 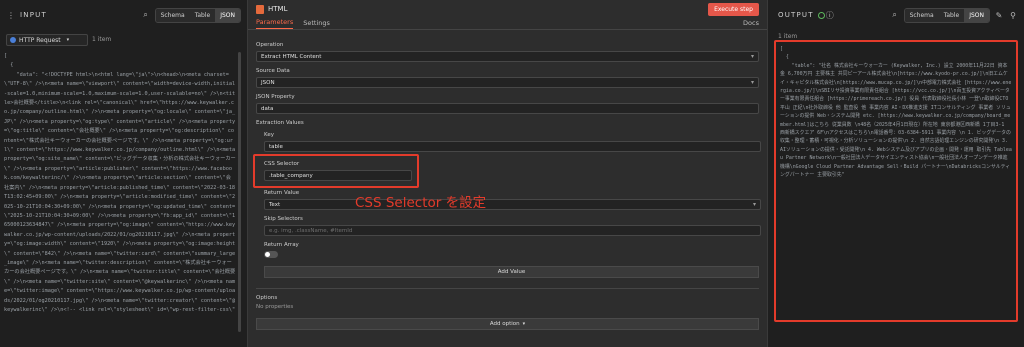 I want to click on input-item-count: 1 item, so click(x=102, y=39).